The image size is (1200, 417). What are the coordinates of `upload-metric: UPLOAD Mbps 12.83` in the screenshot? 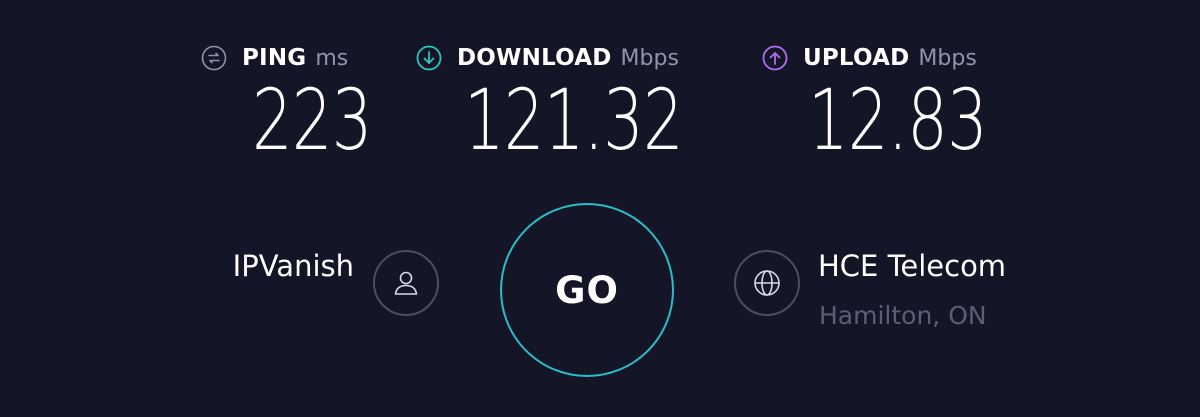 It's located at (875, 101).